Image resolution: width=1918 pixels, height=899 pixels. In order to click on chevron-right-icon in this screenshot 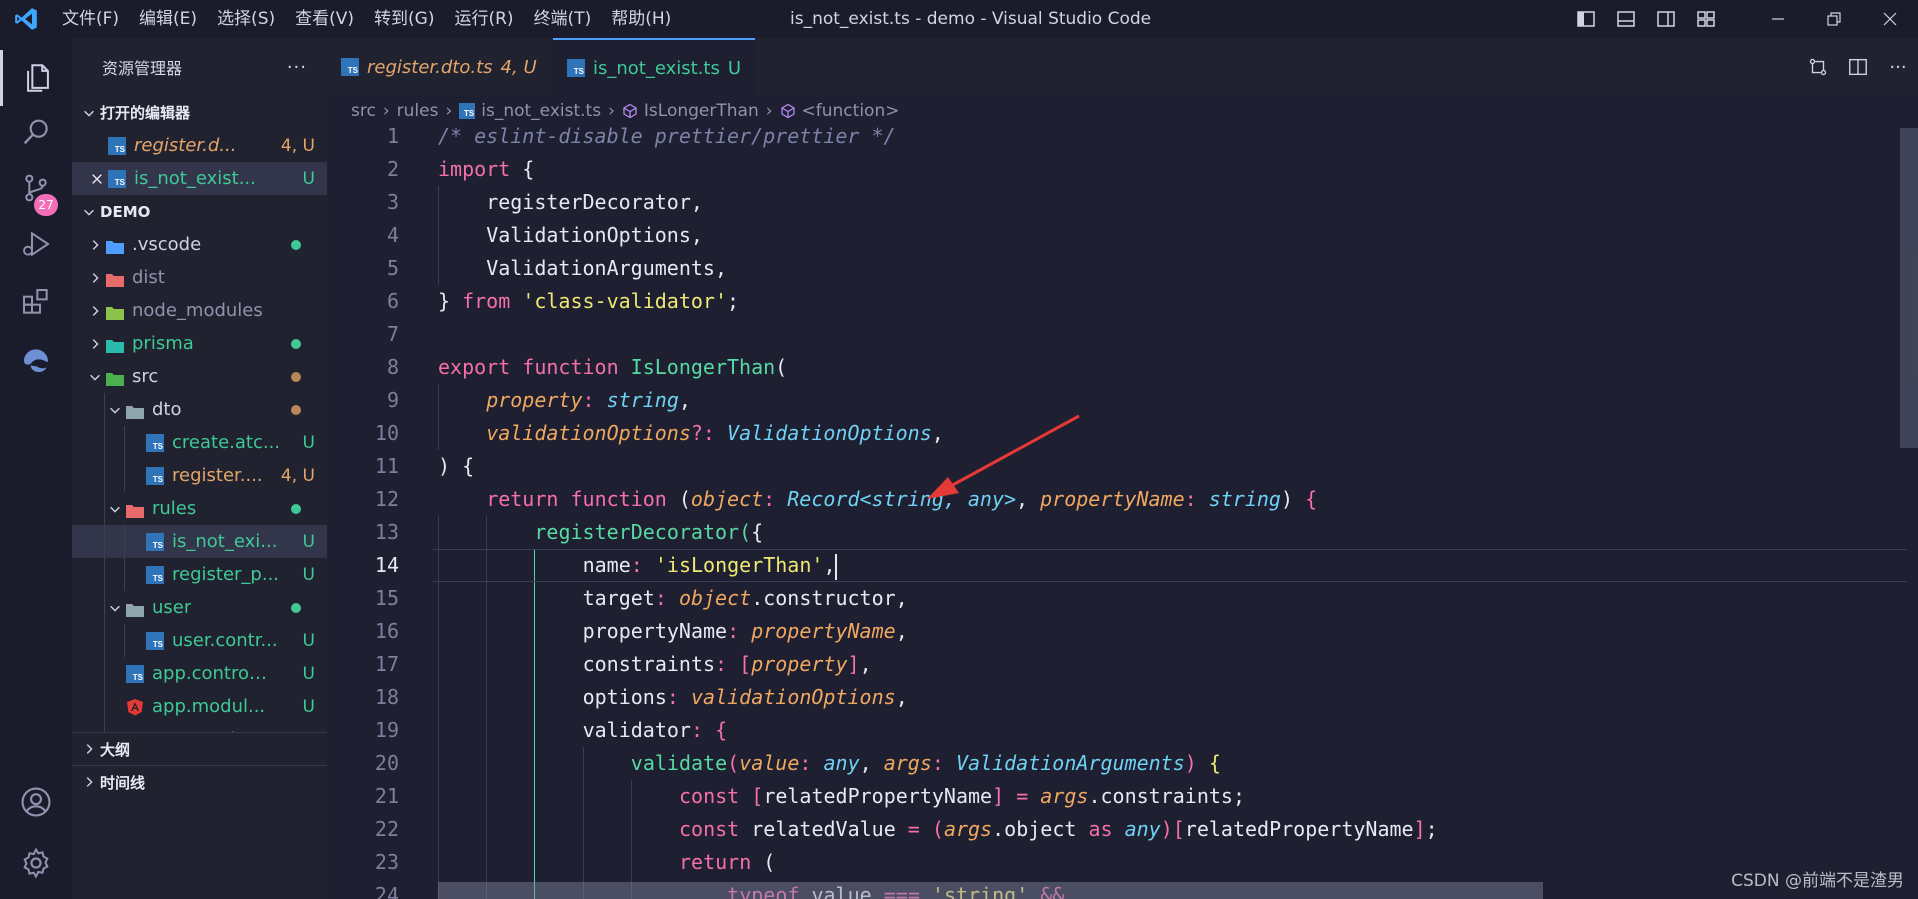, I will do `click(95, 245)`.